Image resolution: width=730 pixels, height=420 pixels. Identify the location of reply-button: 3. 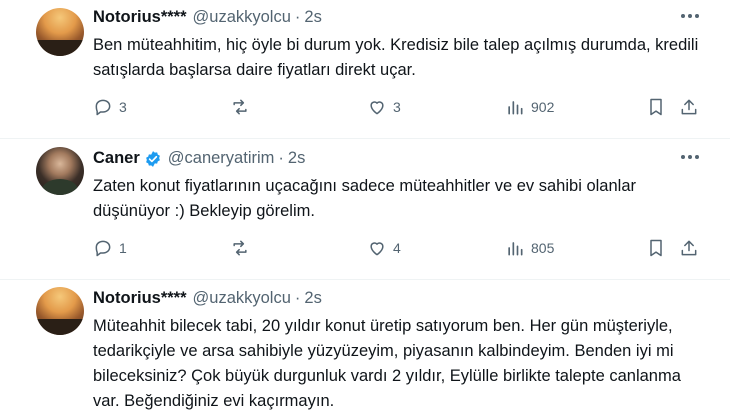
(110, 107).